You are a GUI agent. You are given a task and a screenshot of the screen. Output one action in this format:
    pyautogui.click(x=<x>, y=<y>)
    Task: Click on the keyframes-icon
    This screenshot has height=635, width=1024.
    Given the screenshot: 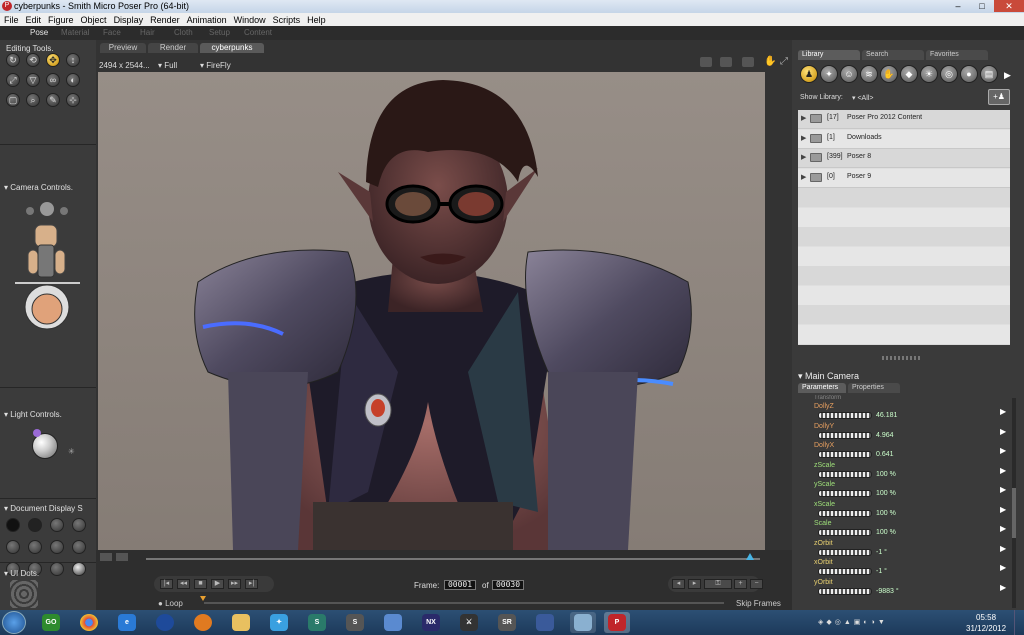 What is the action you would take?
    pyautogui.click(x=106, y=557)
    